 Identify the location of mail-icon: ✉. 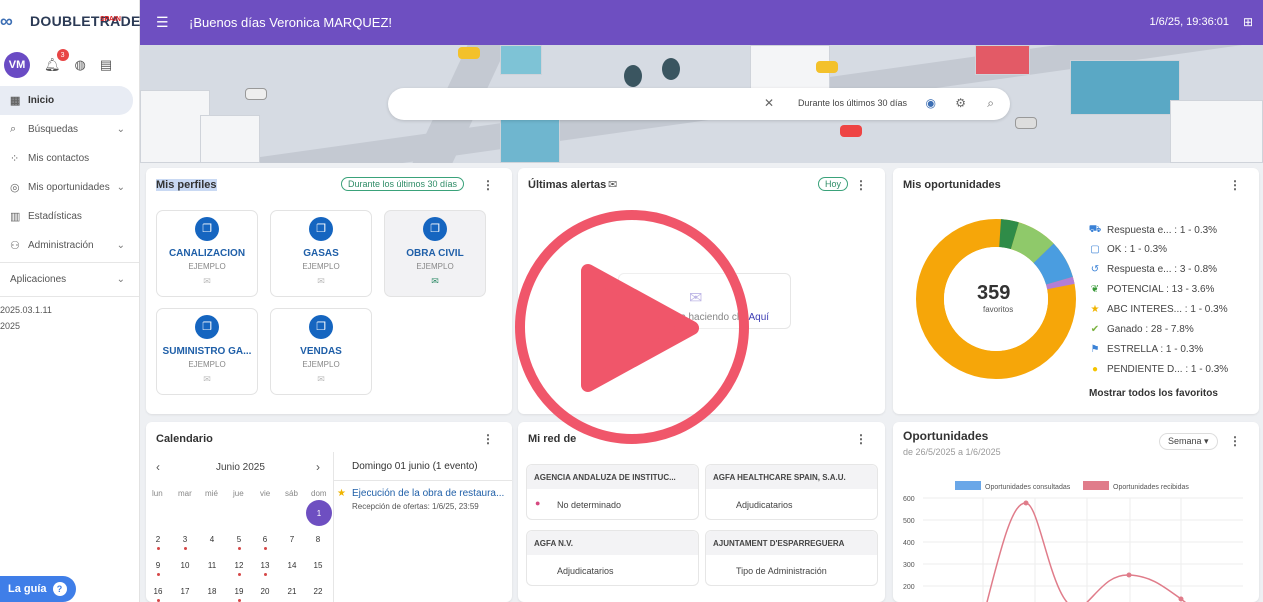
(207, 379).